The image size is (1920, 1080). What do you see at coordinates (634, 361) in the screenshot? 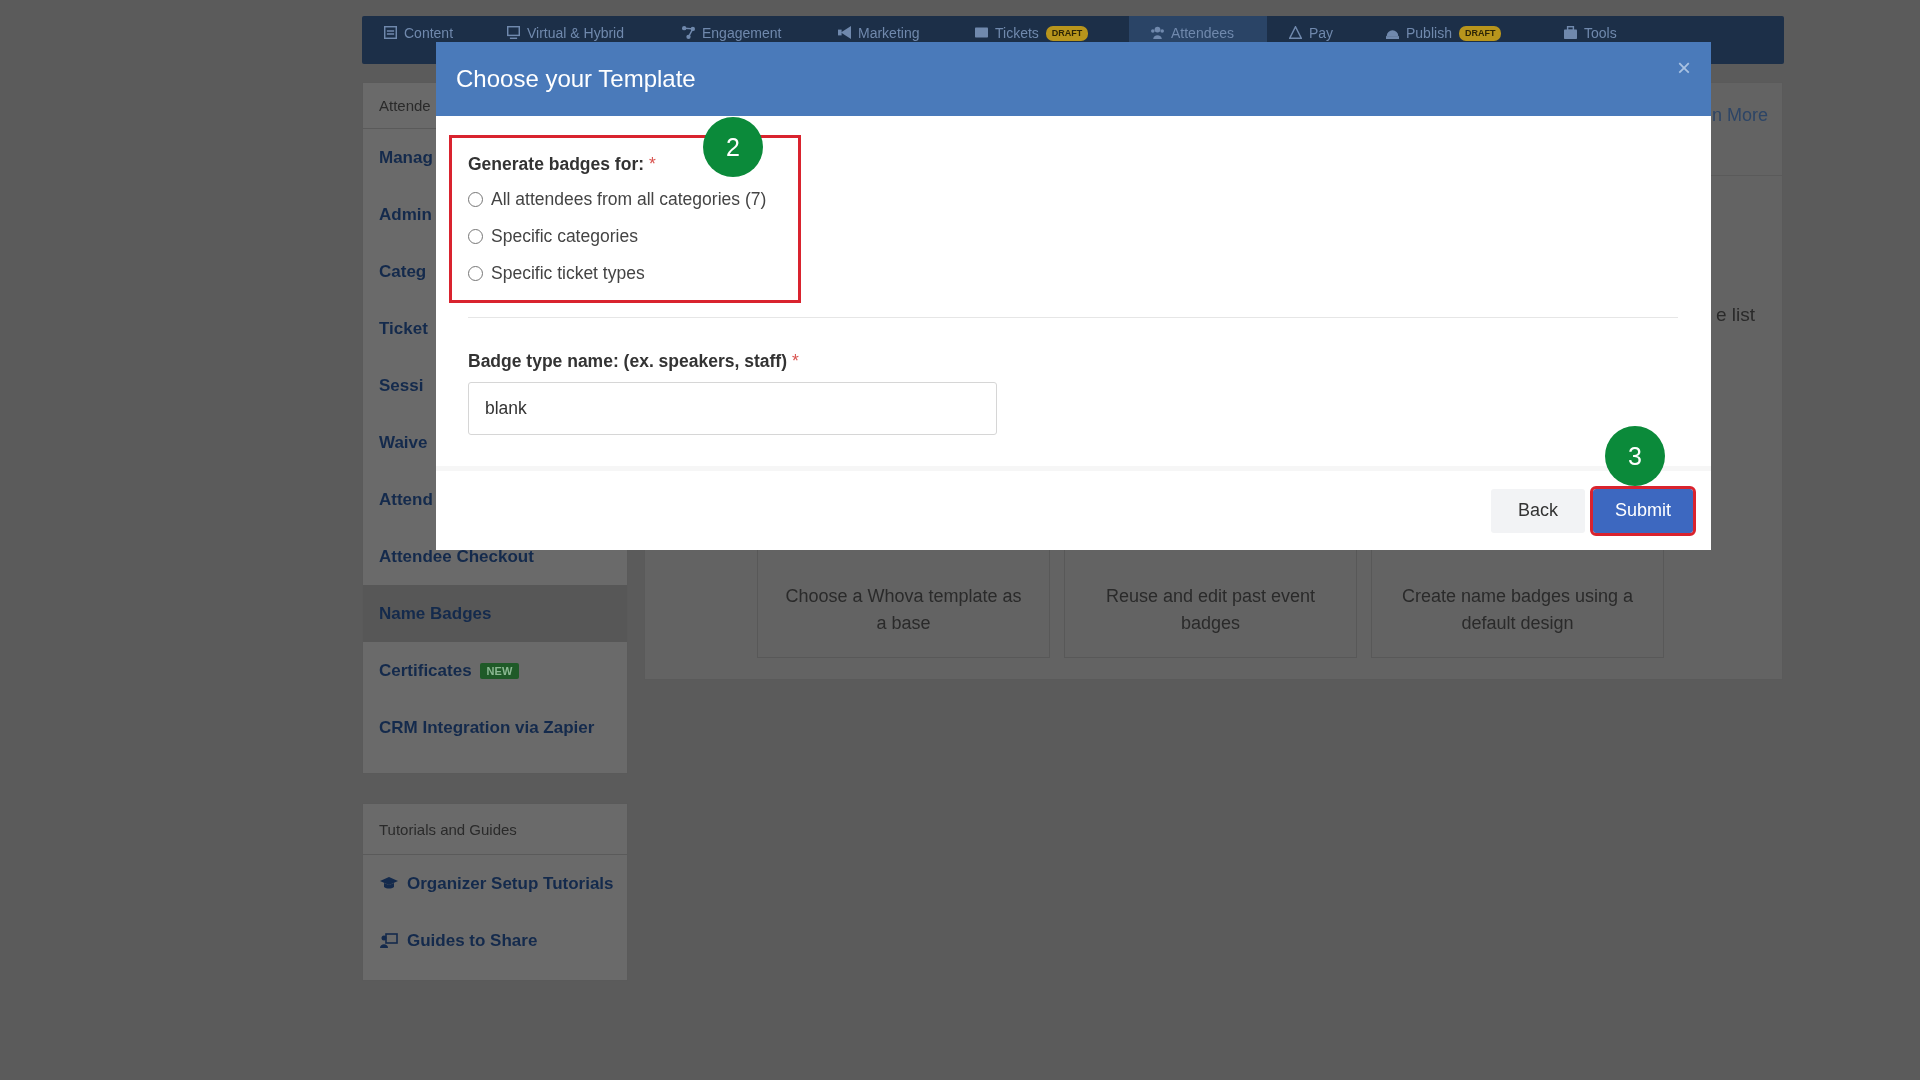
I see `field-label: Badge type name: (ex. speakers, staff) *` at bounding box center [634, 361].